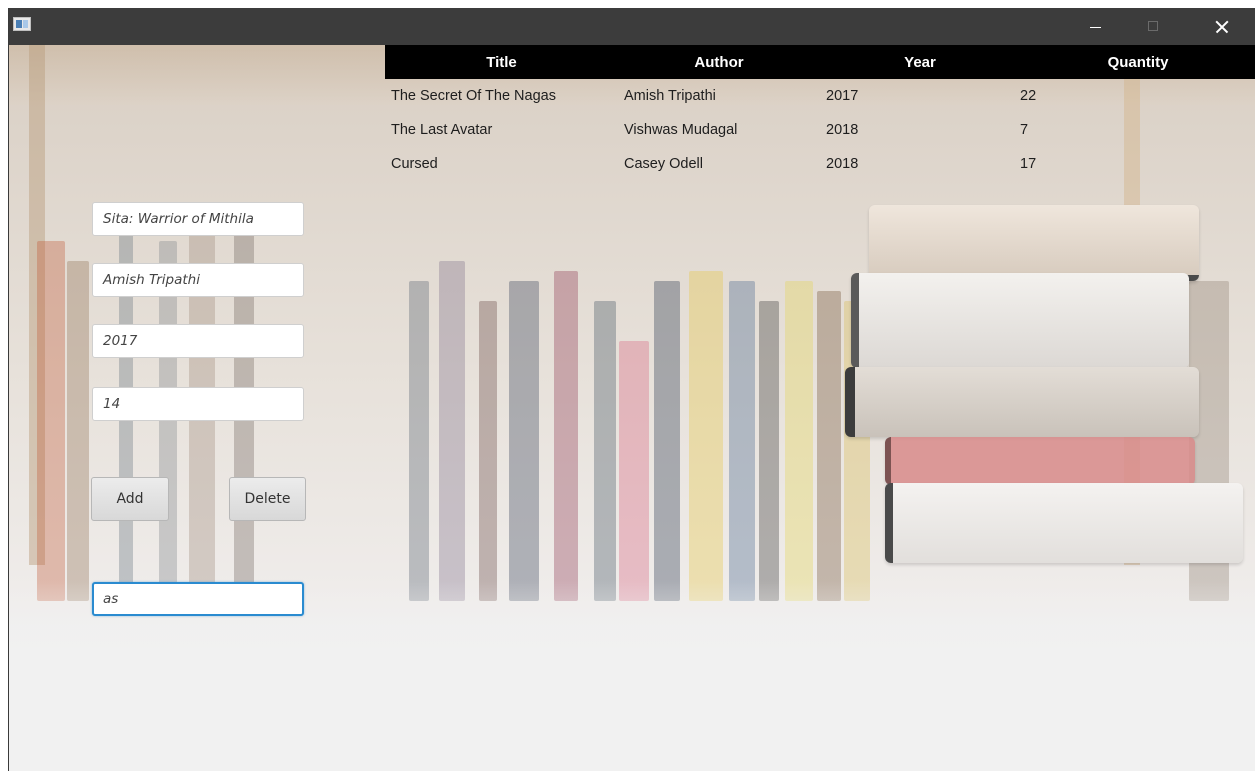  I want to click on delete-button: Delete, so click(267, 499).